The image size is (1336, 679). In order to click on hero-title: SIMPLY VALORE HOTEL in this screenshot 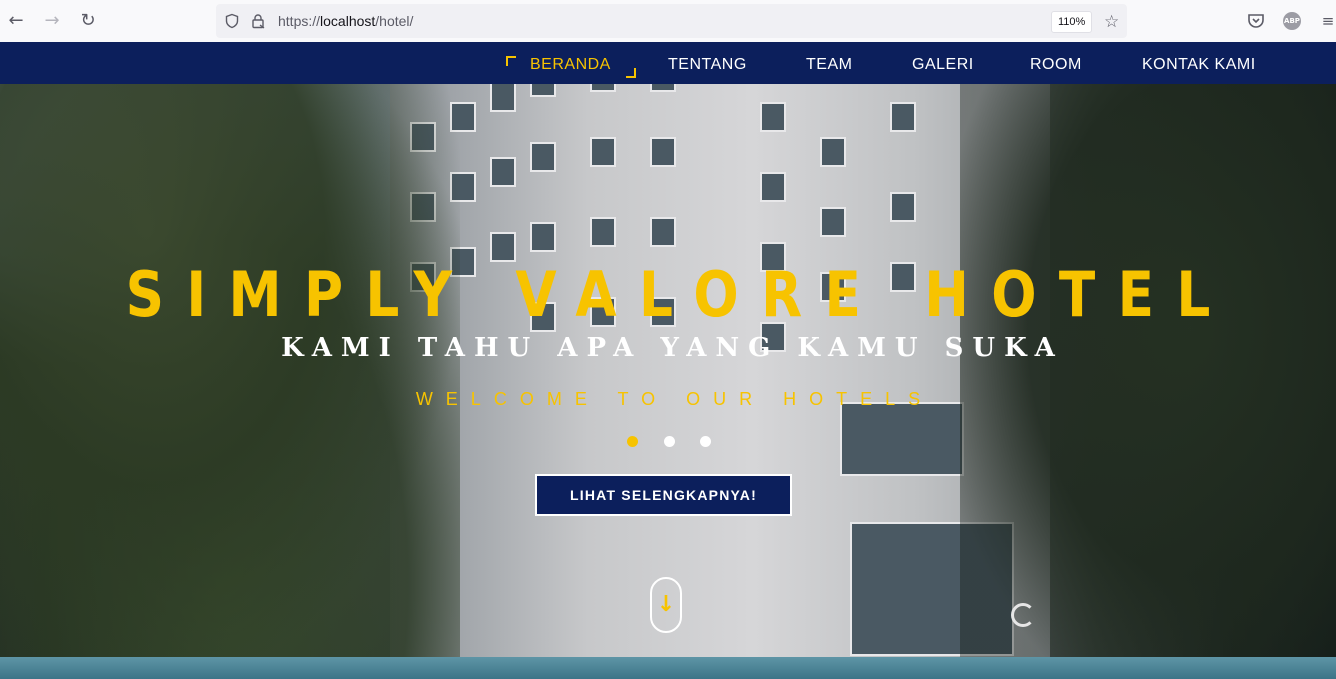, I will do `click(679, 294)`.